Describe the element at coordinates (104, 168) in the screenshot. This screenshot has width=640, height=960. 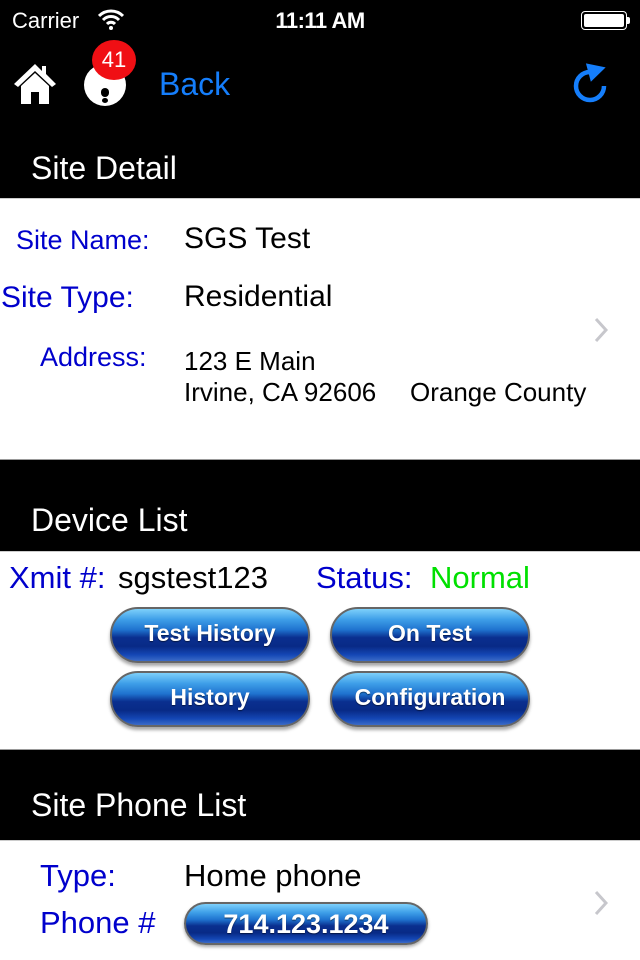
I see `site-detail-title: Site Detail` at that location.